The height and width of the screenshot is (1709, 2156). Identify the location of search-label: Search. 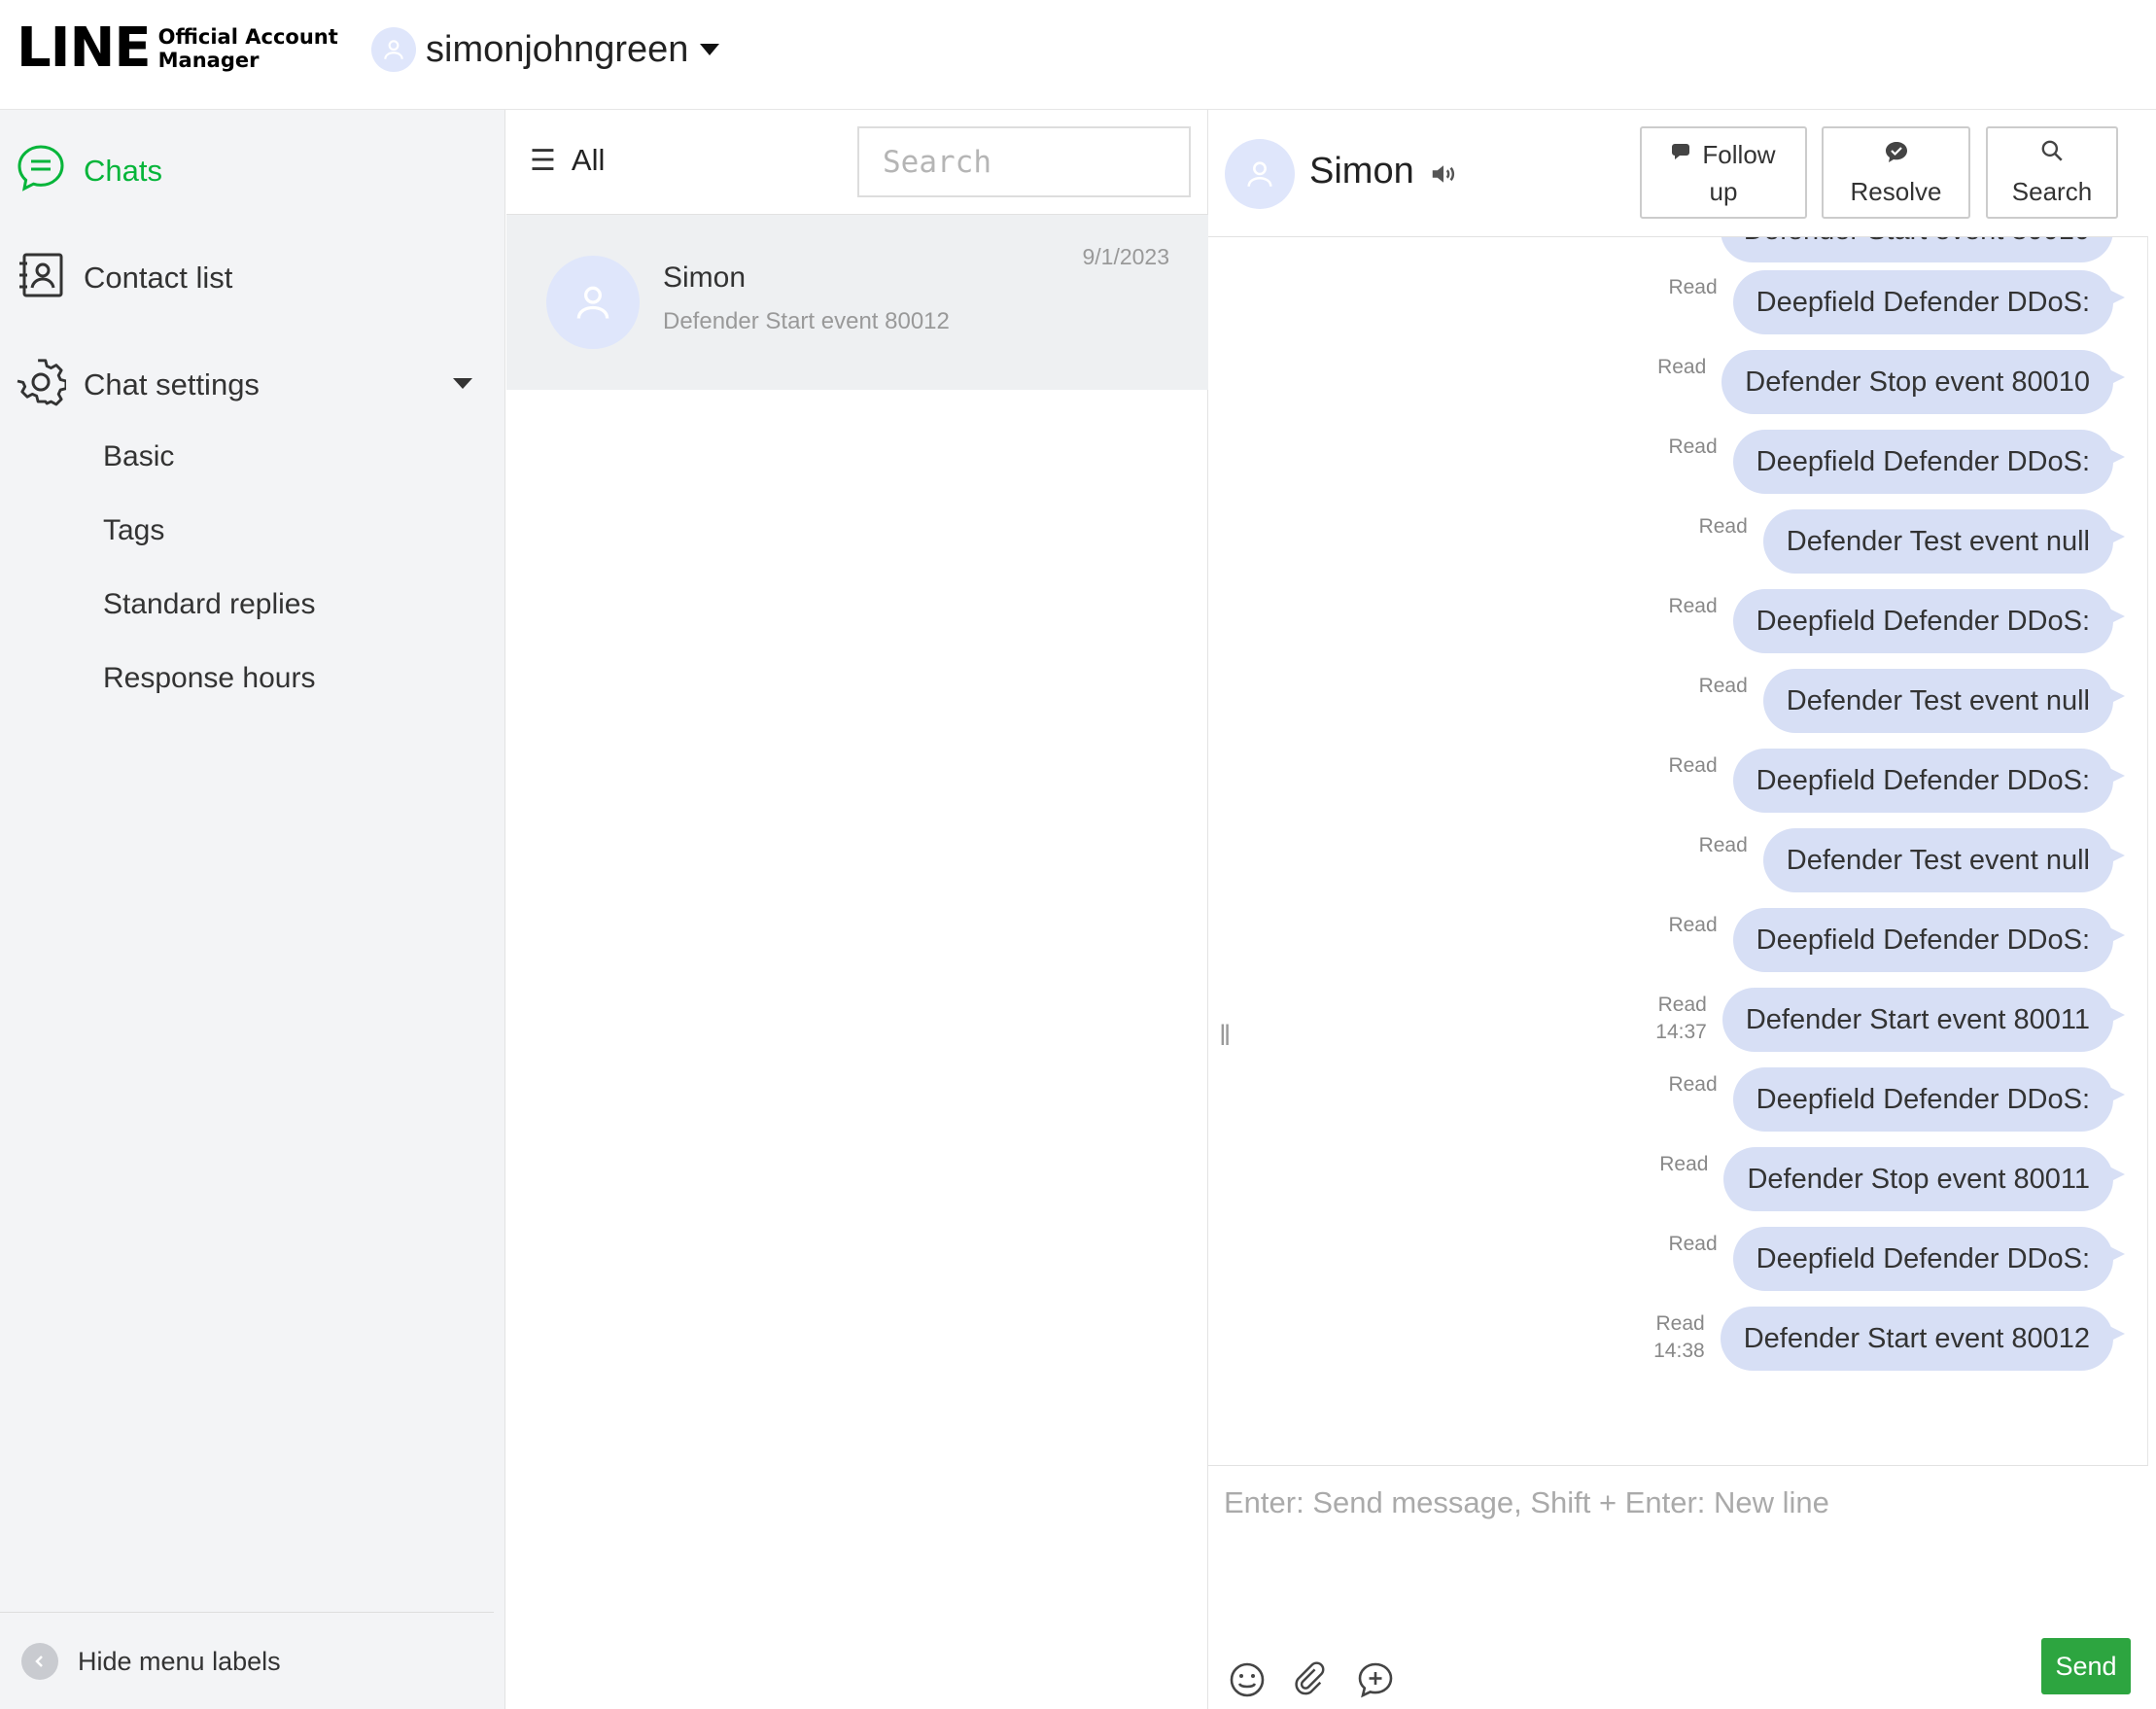
(2052, 191).